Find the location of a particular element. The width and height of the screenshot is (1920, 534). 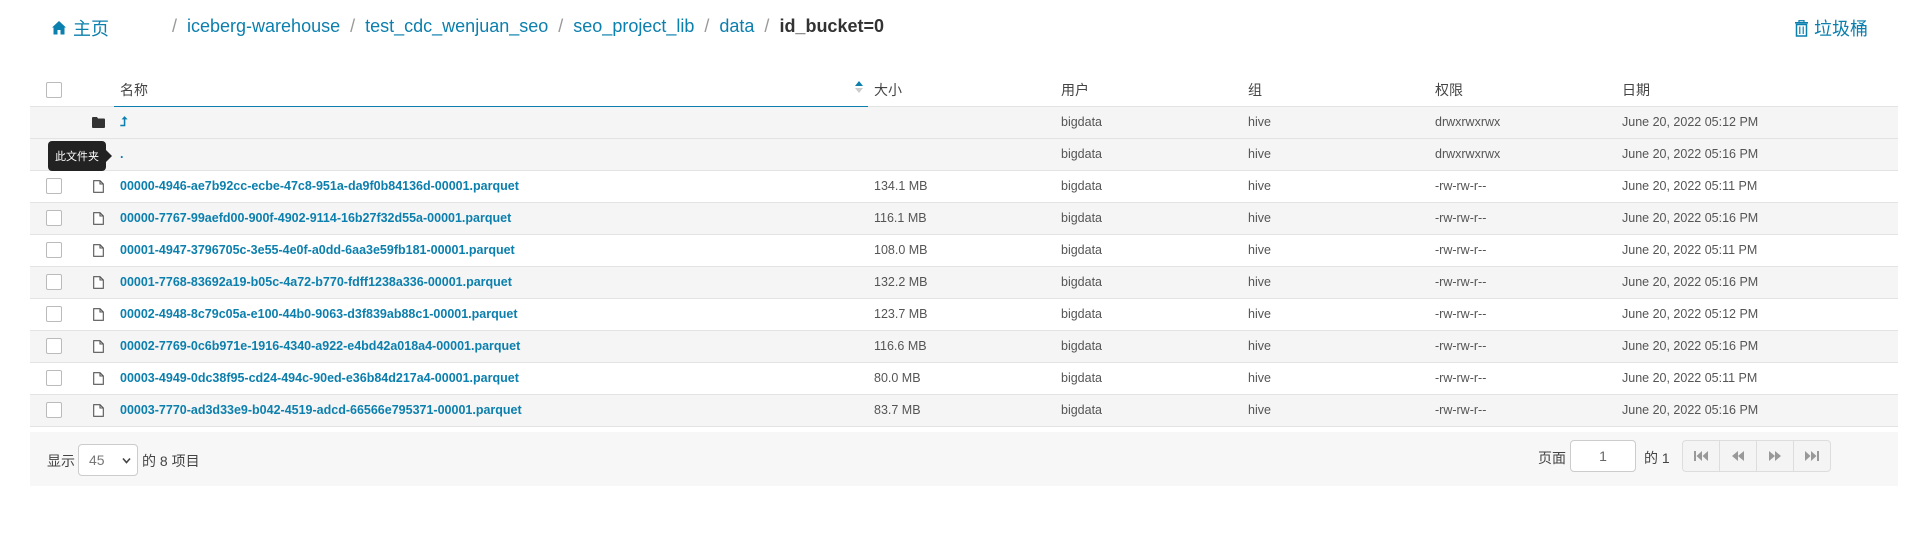

size-cell: 116.1 MB is located at coordinates (961, 217).